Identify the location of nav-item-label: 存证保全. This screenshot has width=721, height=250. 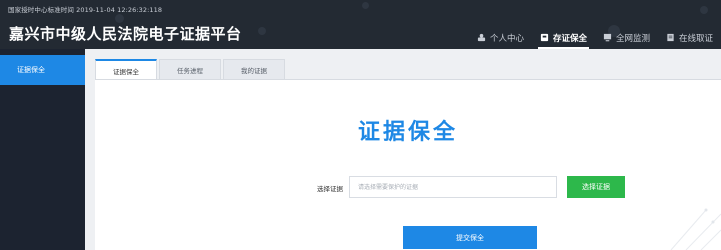
(569, 38).